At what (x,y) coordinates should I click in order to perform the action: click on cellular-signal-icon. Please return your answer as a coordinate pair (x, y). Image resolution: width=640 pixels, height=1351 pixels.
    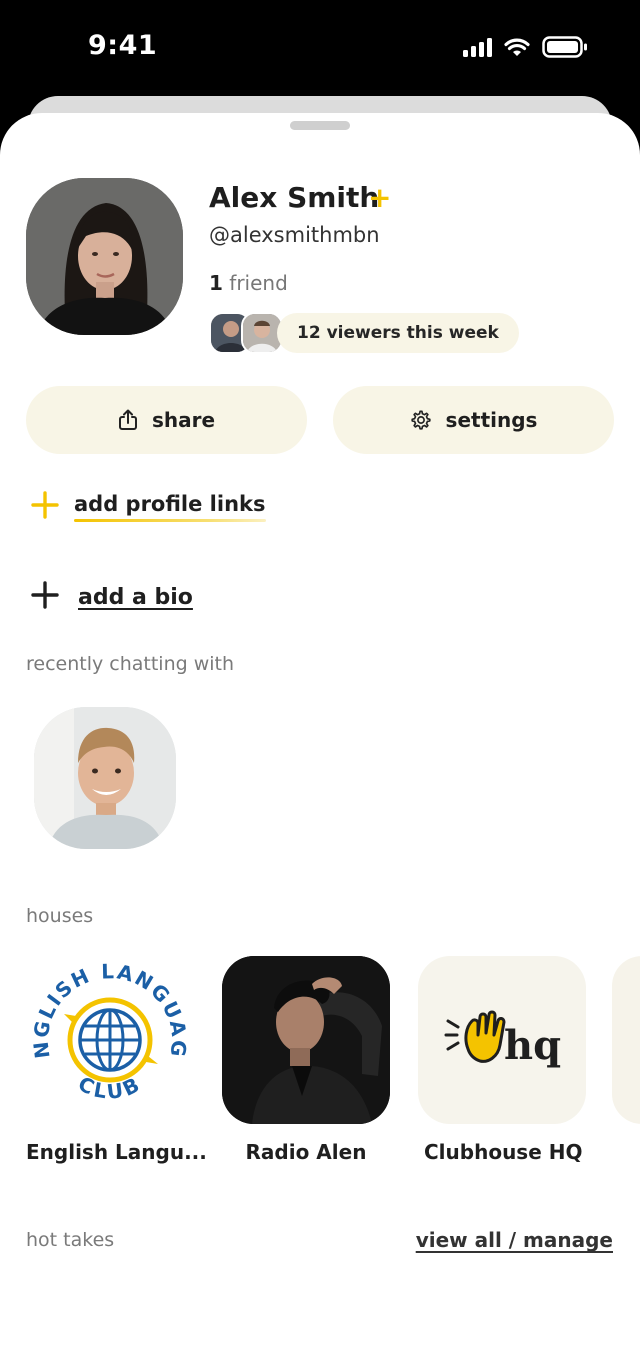
    Looking at the image, I should click on (477, 47).